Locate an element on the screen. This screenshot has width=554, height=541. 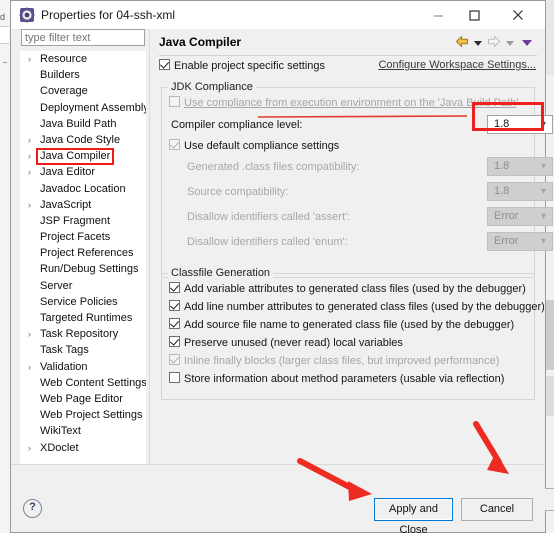
generated-class-files-compatibility-value: 1.8 is located at coordinates (502, 166).